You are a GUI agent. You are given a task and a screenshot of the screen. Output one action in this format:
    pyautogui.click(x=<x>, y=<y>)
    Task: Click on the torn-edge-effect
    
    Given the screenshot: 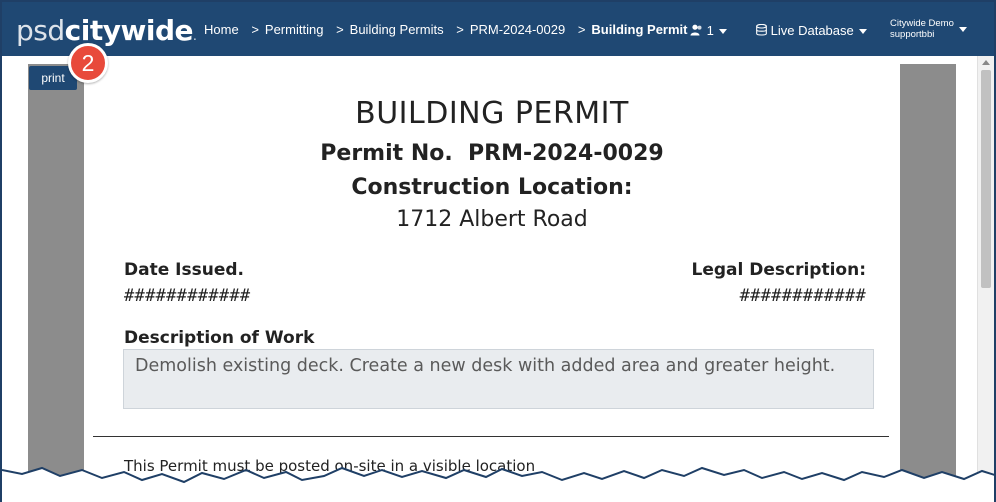 What is the action you would take?
    pyautogui.click(x=498, y=484)
    